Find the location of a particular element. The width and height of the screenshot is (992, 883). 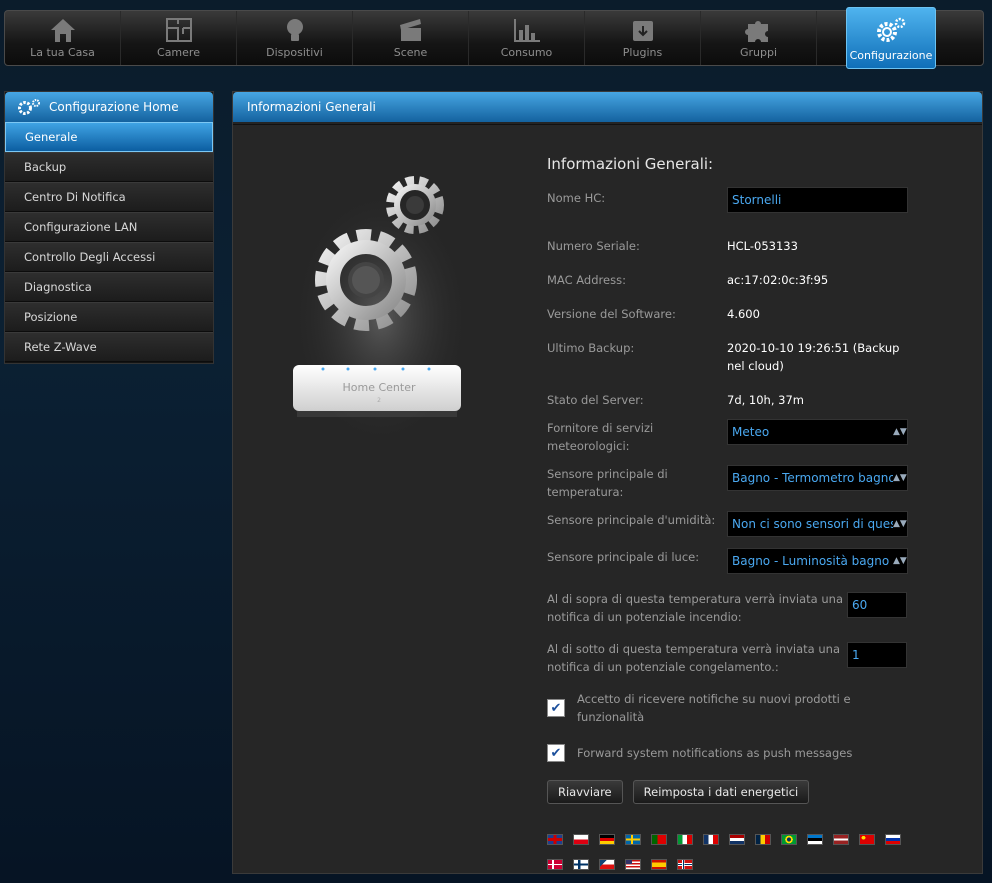

uk-flag-icon is located at coordinates (555, 839).